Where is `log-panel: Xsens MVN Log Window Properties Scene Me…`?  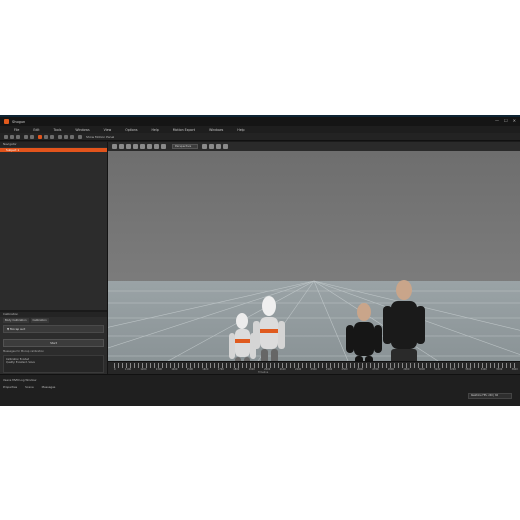 log-panel: Xsens MVN Log Window Properties Scene Me… is located at coordinates (260, 390).